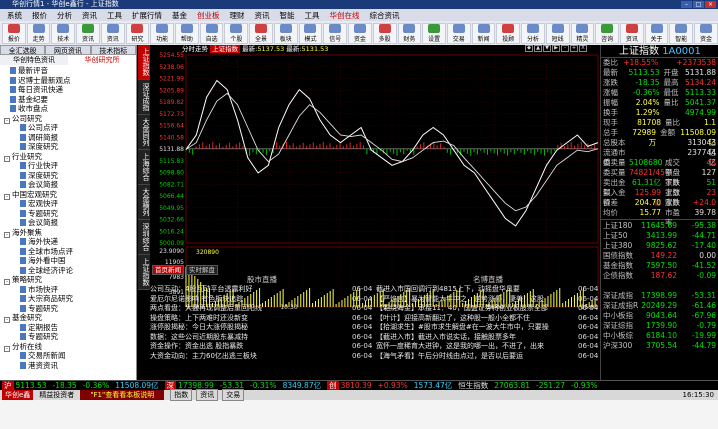 The height and width of the screenshot is (429, 718). Describe the element at coordinates (68, 356) in the screenshot. I see `tree-node: 交易所新闻` at that location.